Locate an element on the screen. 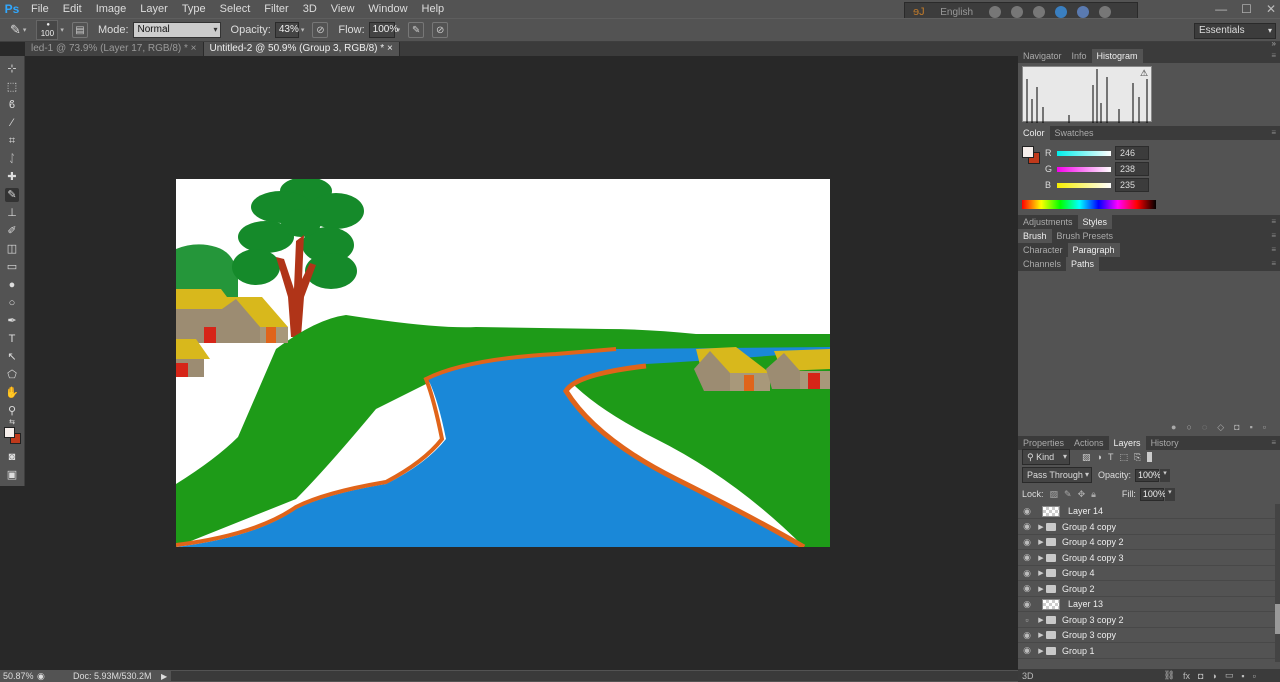  filter-shape-icon: ⬚ is located at coordinates (1123, 457).